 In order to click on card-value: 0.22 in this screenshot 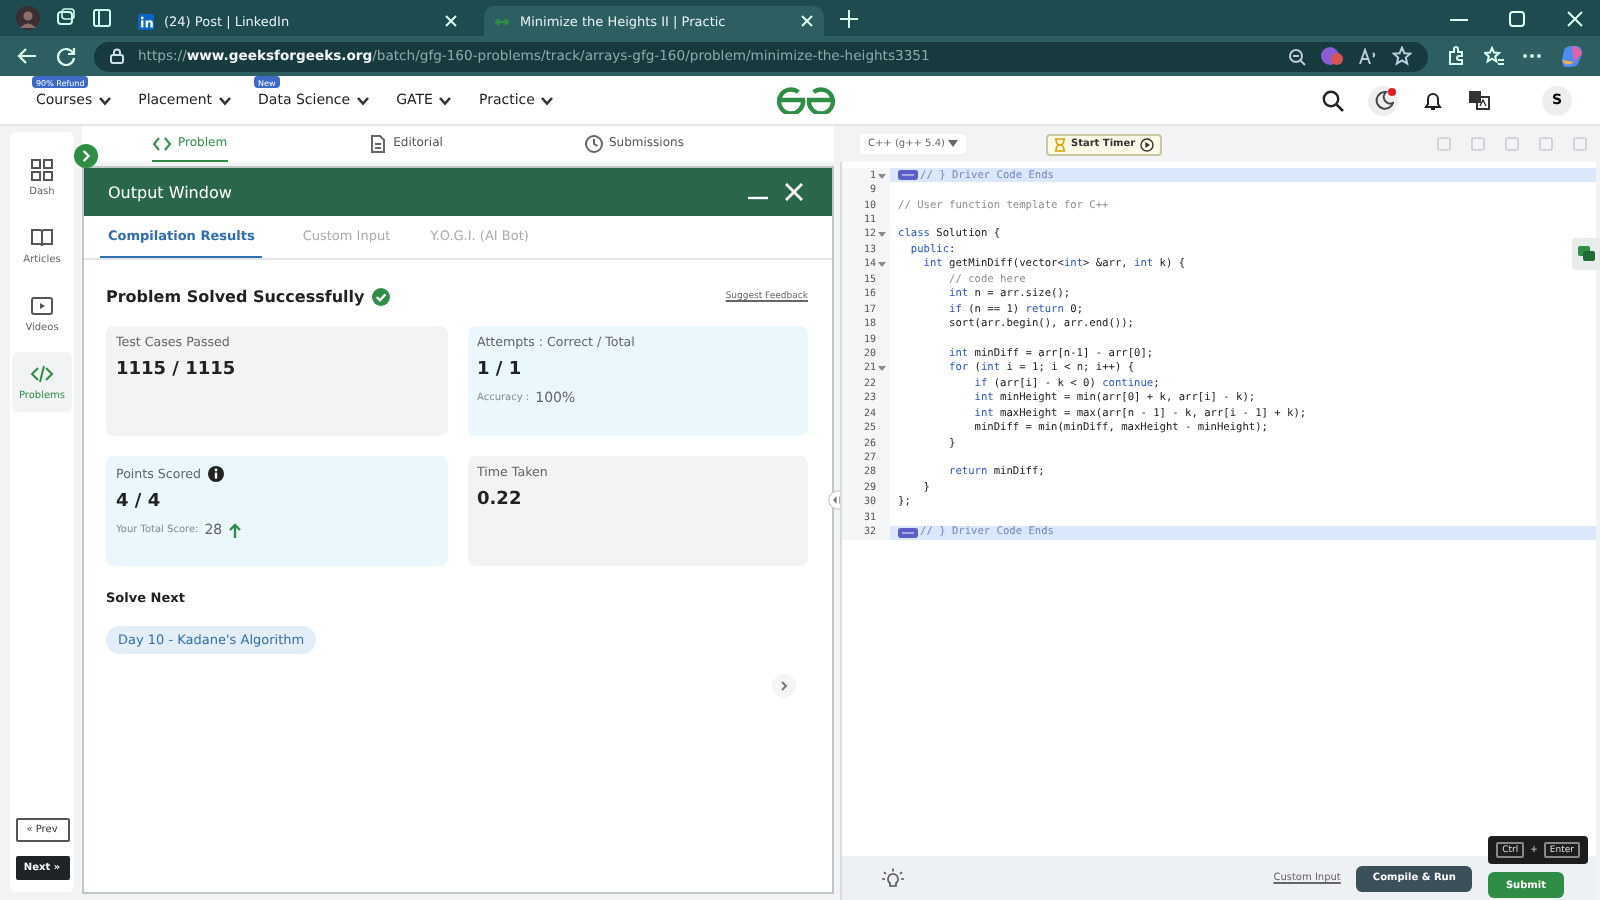, I will do `click(500, 500)`.